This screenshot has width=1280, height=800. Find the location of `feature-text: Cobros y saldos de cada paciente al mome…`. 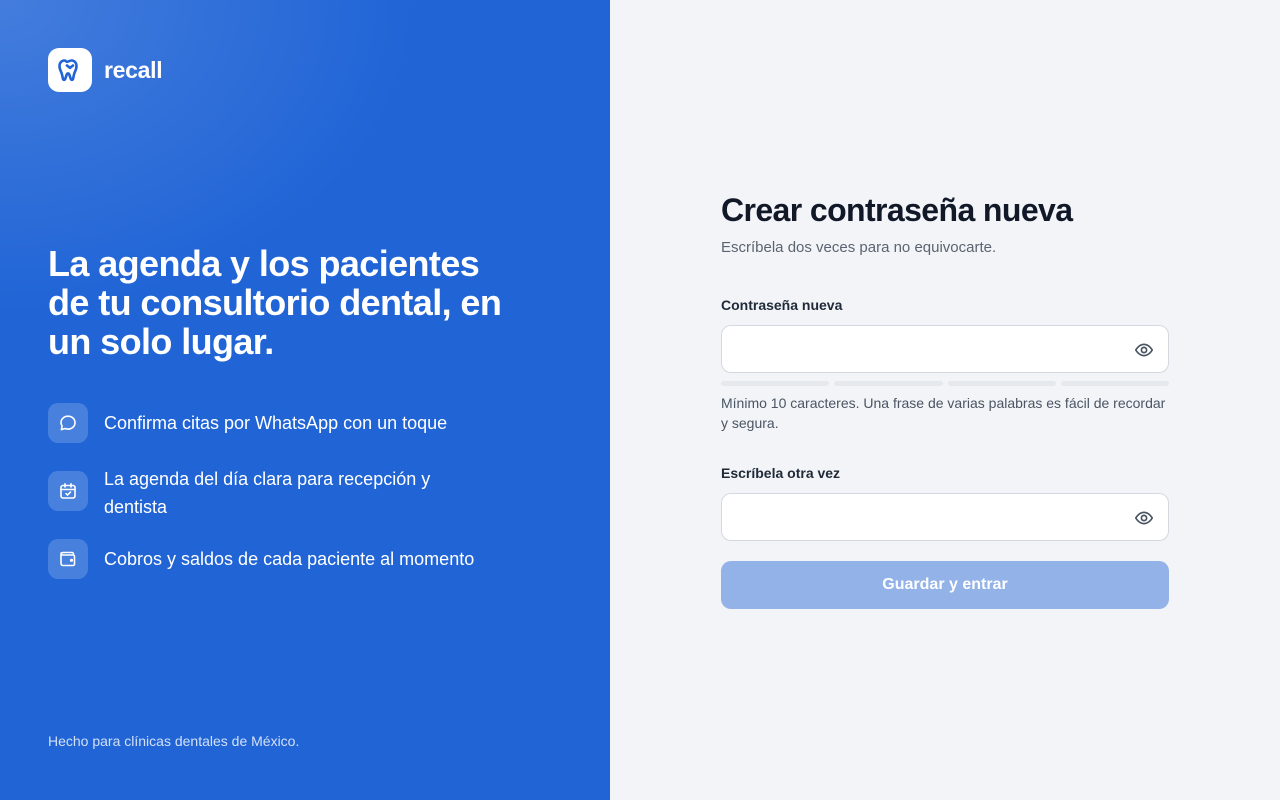

feature-text: Cobros y saldos de cada paciente al mome… is located at coordinates (289, 559).